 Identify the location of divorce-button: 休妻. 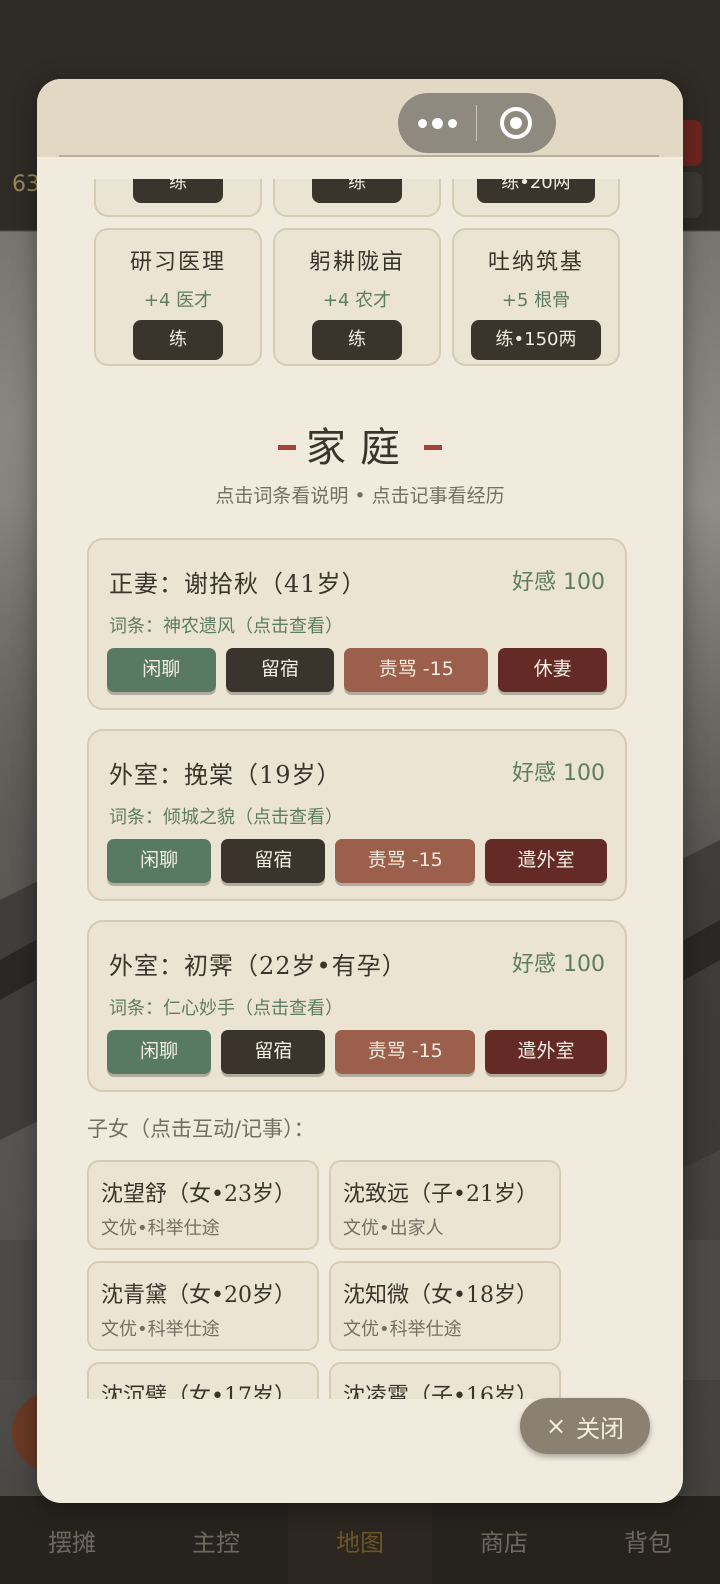
(552, 670).